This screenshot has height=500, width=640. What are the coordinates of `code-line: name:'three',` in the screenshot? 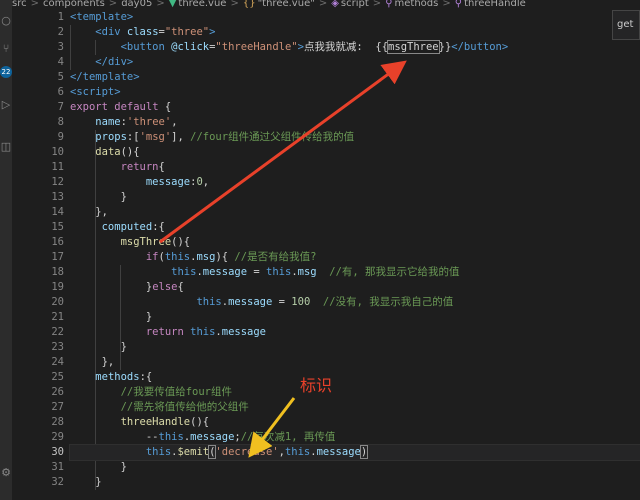 It's located at (355, 122).